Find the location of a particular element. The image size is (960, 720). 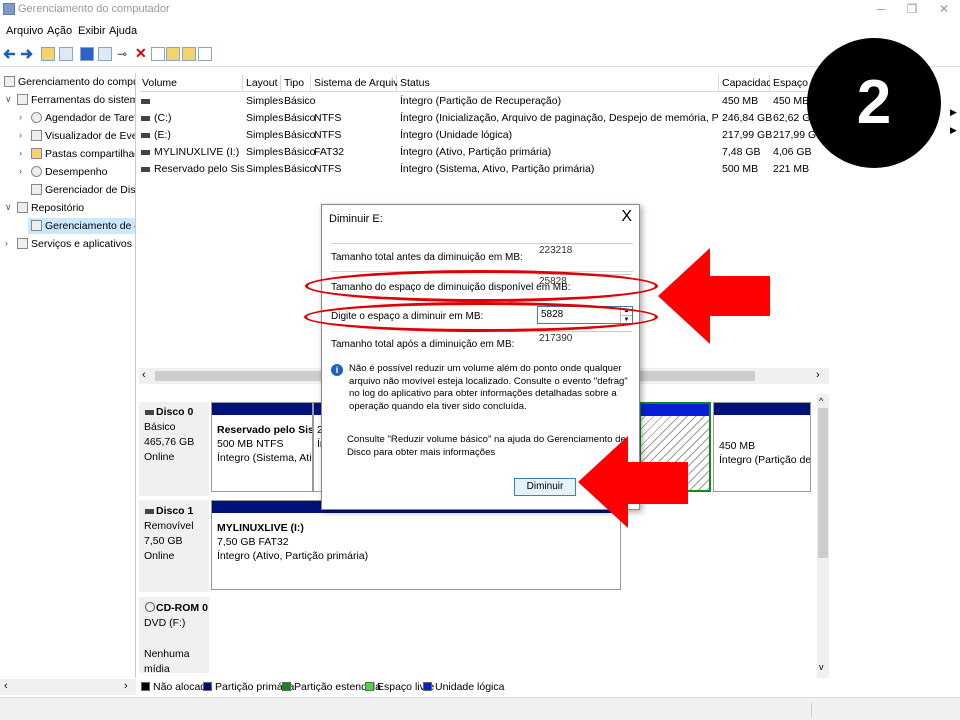

forward-arrow-icon is located at coordinates (26, 54).